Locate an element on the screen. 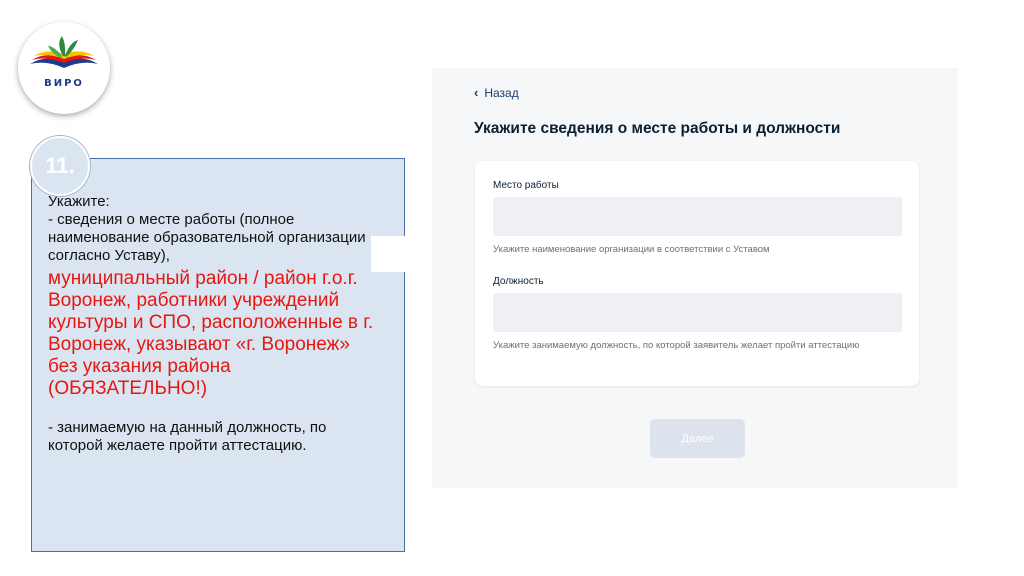  next-button: Далее is located at coordinates (697, 438).